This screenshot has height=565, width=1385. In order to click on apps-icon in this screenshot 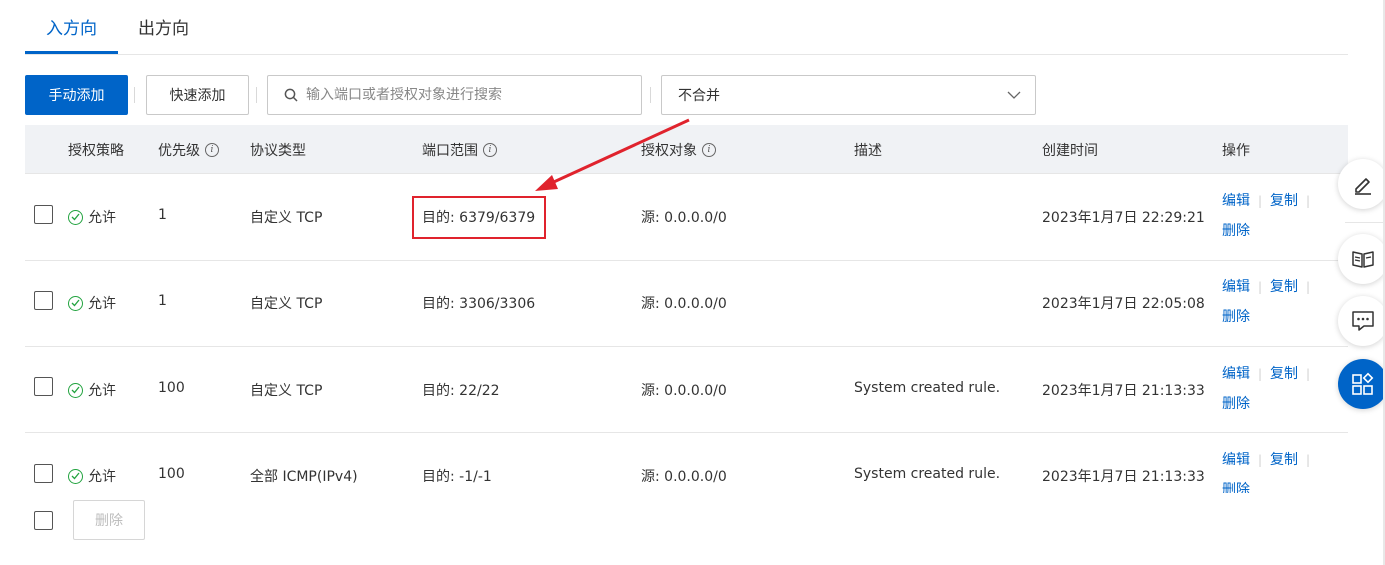, I will do `click(1363, 383)`.